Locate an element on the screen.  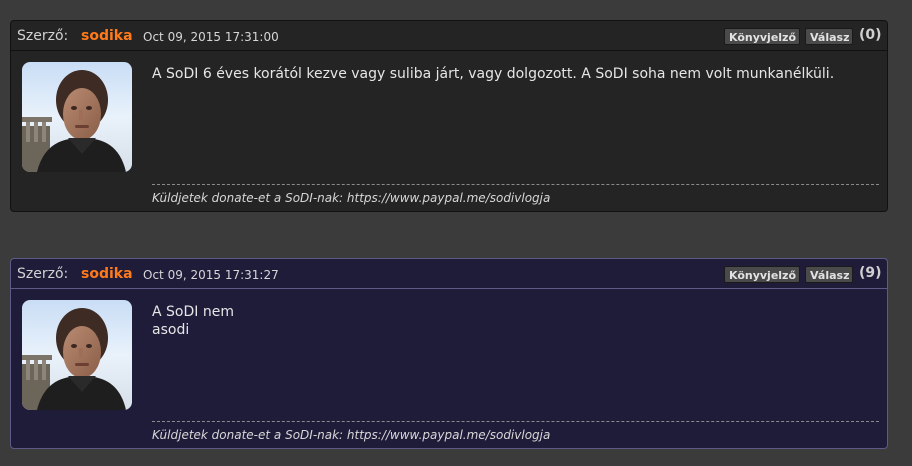
reply-count-link: (0) is located at coordinates (870, 35).